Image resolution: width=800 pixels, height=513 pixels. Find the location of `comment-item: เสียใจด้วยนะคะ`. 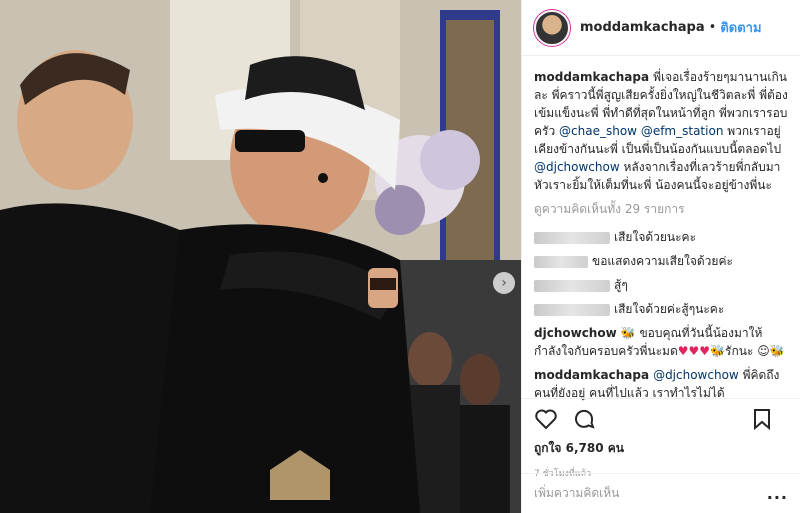

comment-item: เสียใจด้วยนะคะ is located at coordinates (661, 237).